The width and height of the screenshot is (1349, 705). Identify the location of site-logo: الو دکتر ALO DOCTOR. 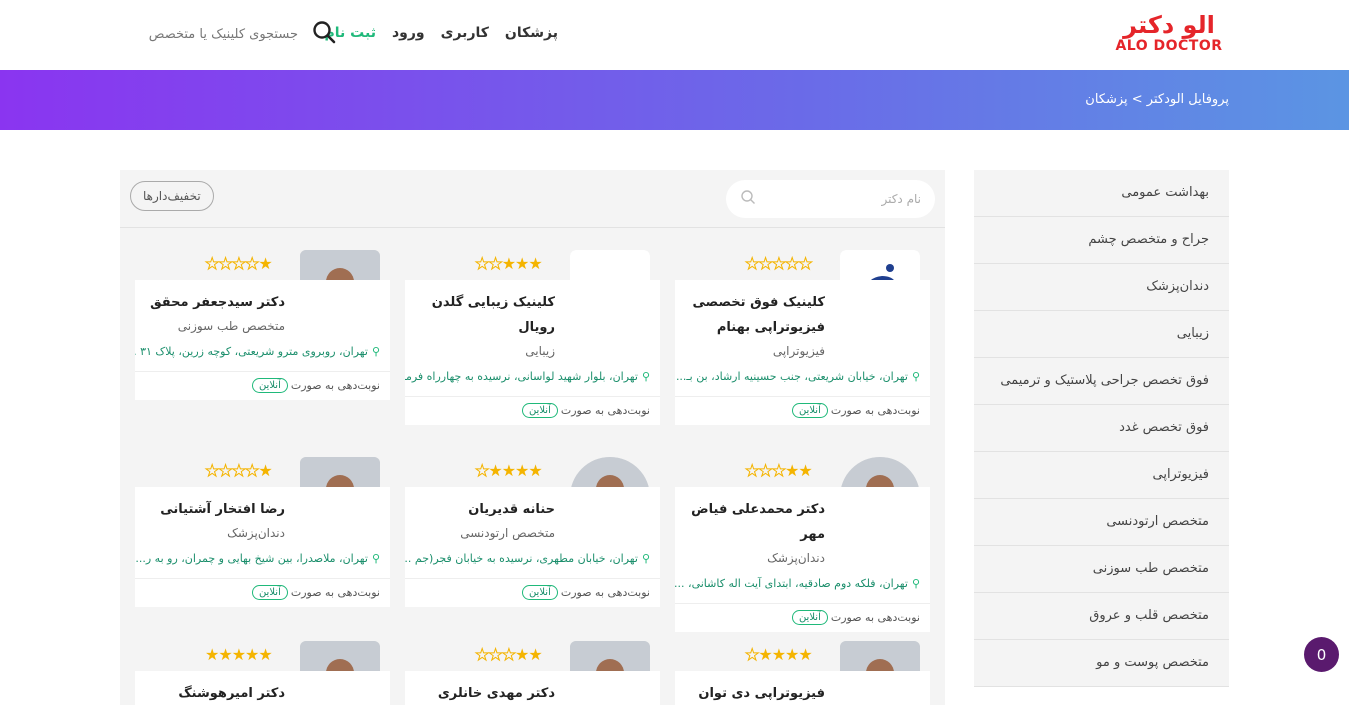
(1169, 35).